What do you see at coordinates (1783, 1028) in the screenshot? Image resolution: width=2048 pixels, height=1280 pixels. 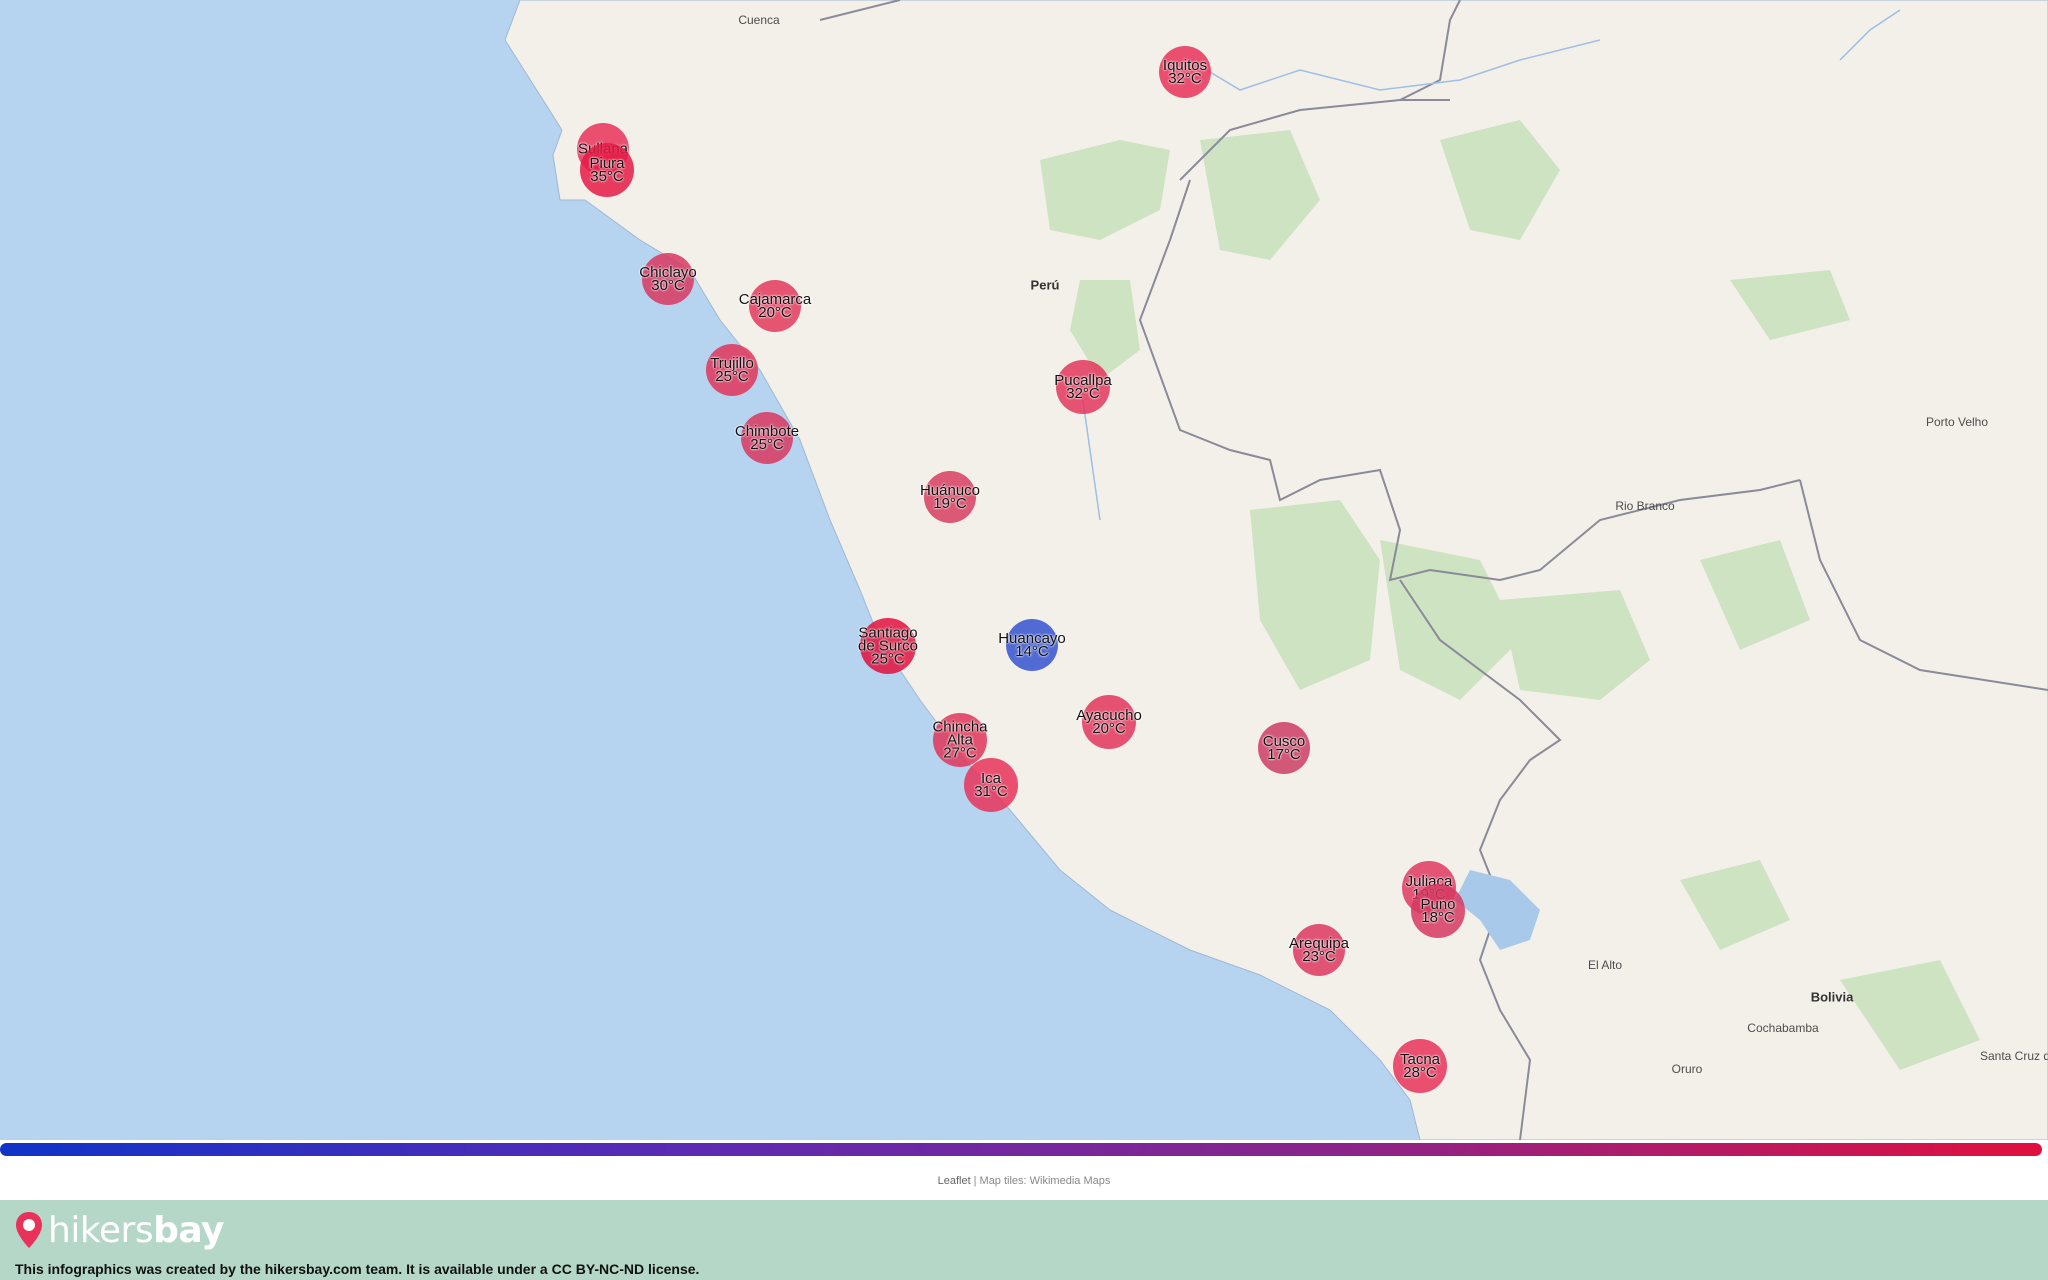 I see `basemap-label: Cochabamba` at bounding box center [1783, 1028].